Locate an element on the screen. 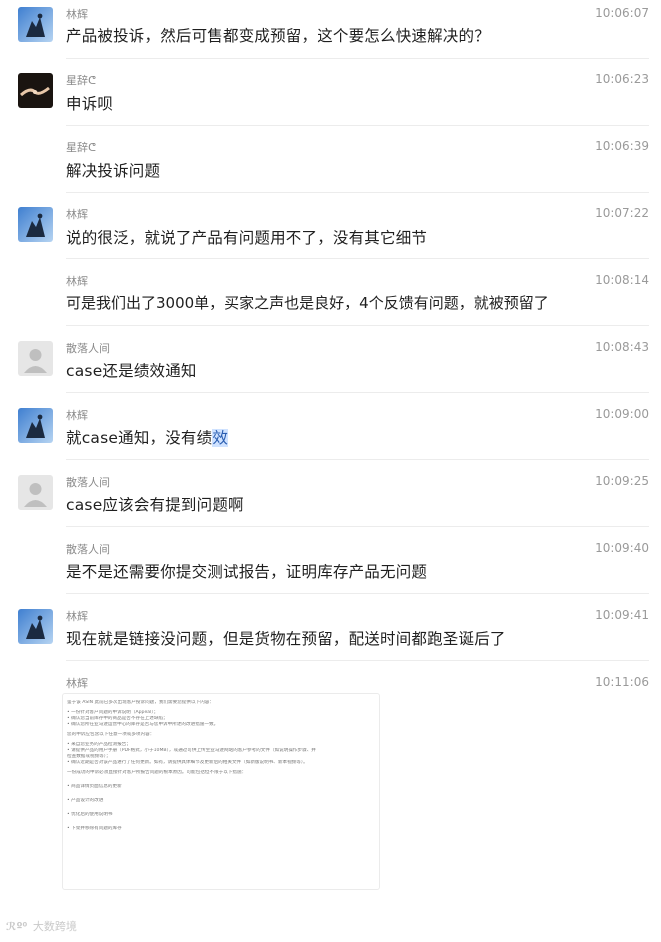 This screenshot has width=661, height=942. timestamp: 10:08:14 is located at coordinates (622, 280).